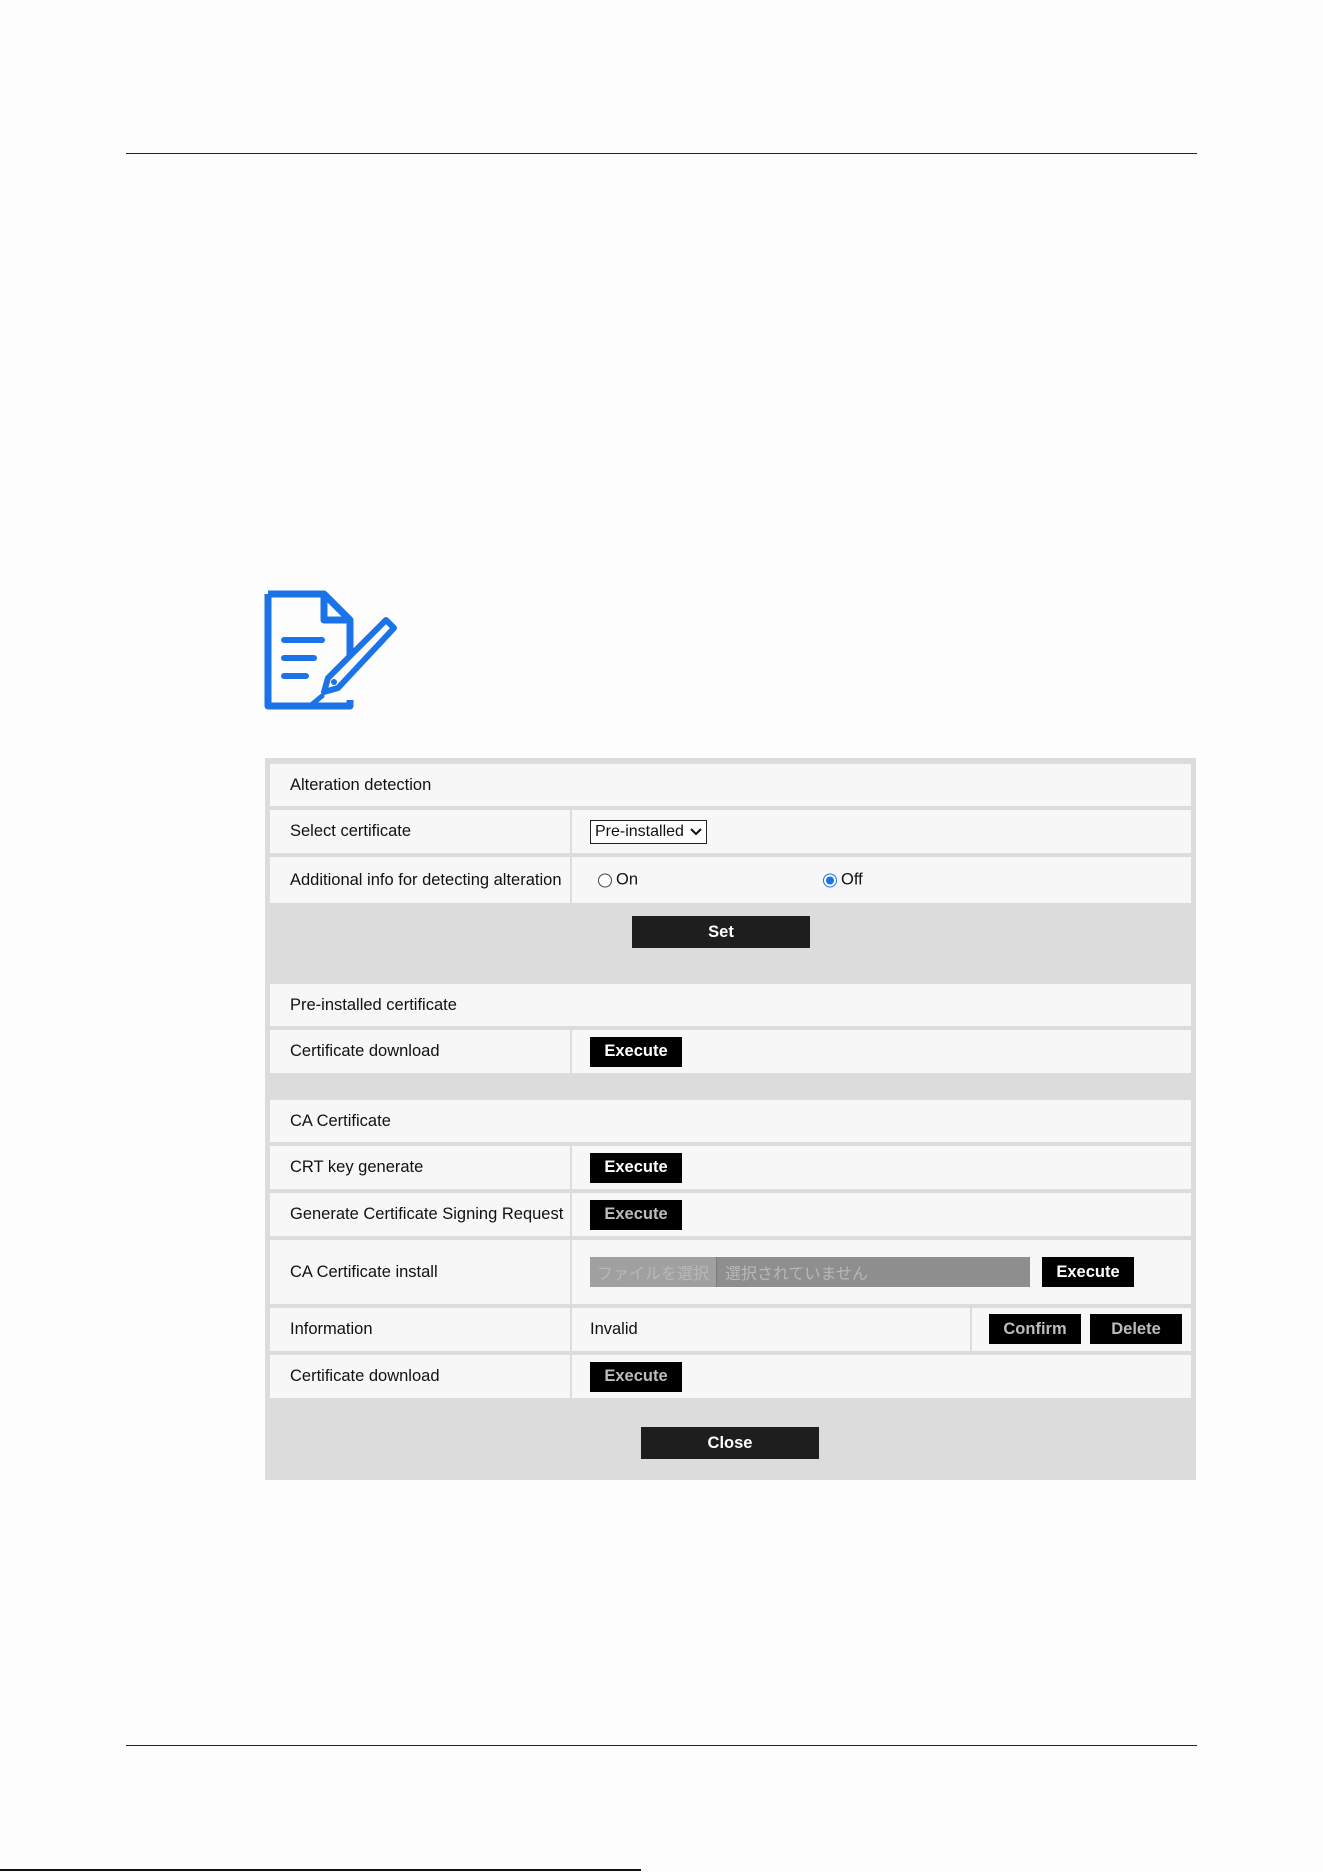 This screenshot has width=1323, height=1872. I want to click on radio-off-circle, so click(830, 880).